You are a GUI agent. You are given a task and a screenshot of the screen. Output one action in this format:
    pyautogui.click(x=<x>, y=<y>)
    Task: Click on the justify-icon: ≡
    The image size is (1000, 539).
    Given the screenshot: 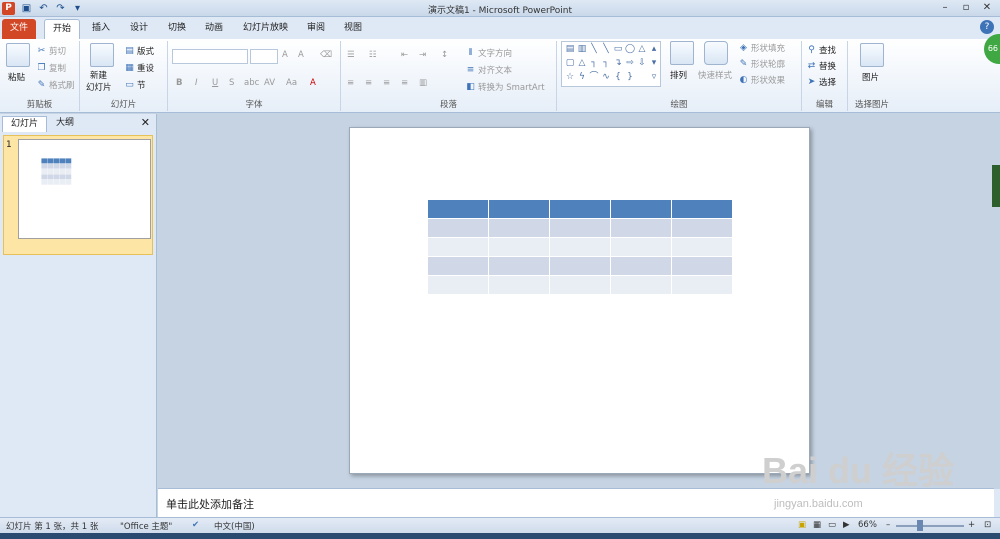 What is the action you would take?
    pyautogui.click(x=404, y=83)
    